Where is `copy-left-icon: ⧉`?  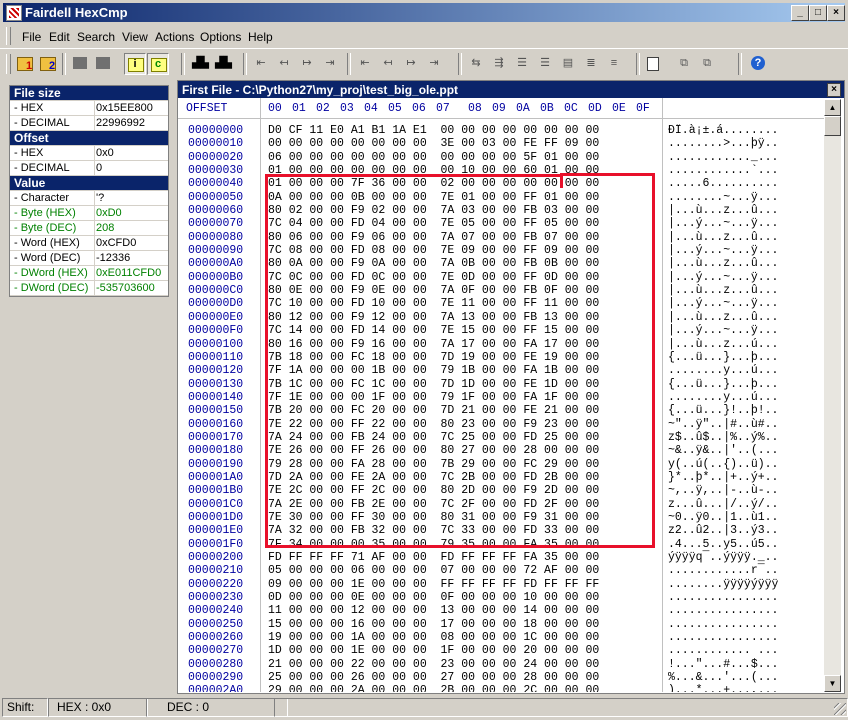 copy-left-icon: ⧉ is located at coordinates (684, 63).